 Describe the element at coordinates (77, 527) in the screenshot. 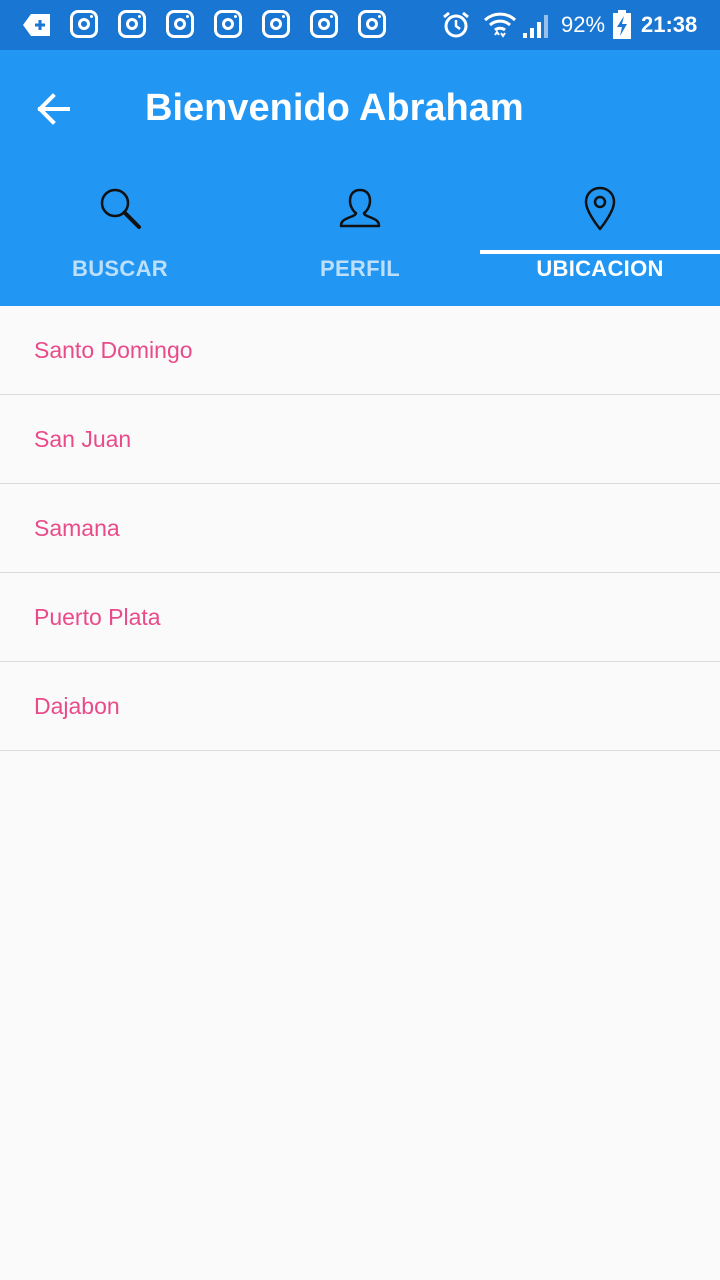

I see `list-item-label: Samana` at that location.